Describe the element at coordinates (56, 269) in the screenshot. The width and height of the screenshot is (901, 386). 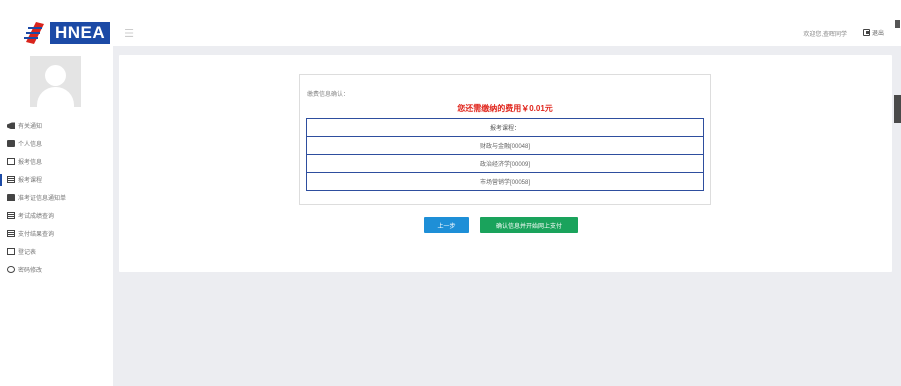
I see `sidebar-item-change-password: 密码修改` at that location.